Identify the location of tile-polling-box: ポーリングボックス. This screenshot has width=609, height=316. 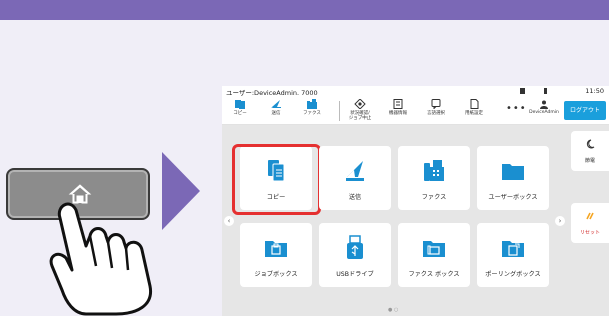
(513, 255).